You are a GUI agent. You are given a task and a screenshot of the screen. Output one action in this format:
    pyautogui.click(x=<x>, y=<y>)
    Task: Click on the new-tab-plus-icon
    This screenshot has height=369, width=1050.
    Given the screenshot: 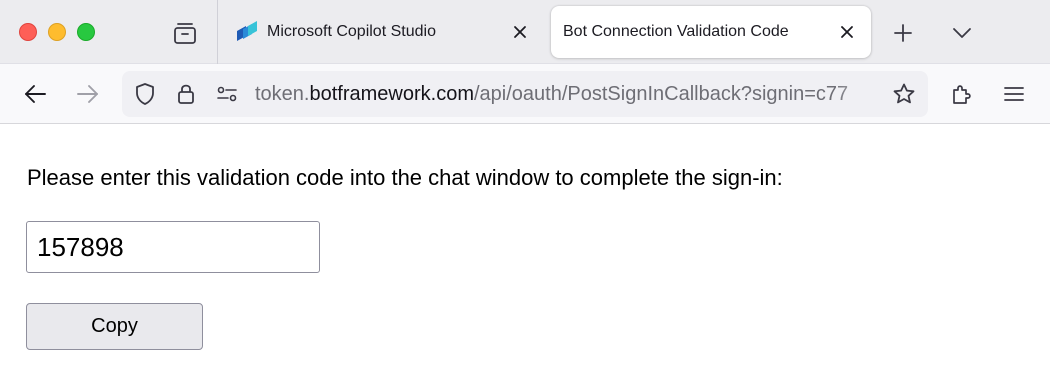 What is the action you would take?
    pyautogui.click(x=903, y=33)
    